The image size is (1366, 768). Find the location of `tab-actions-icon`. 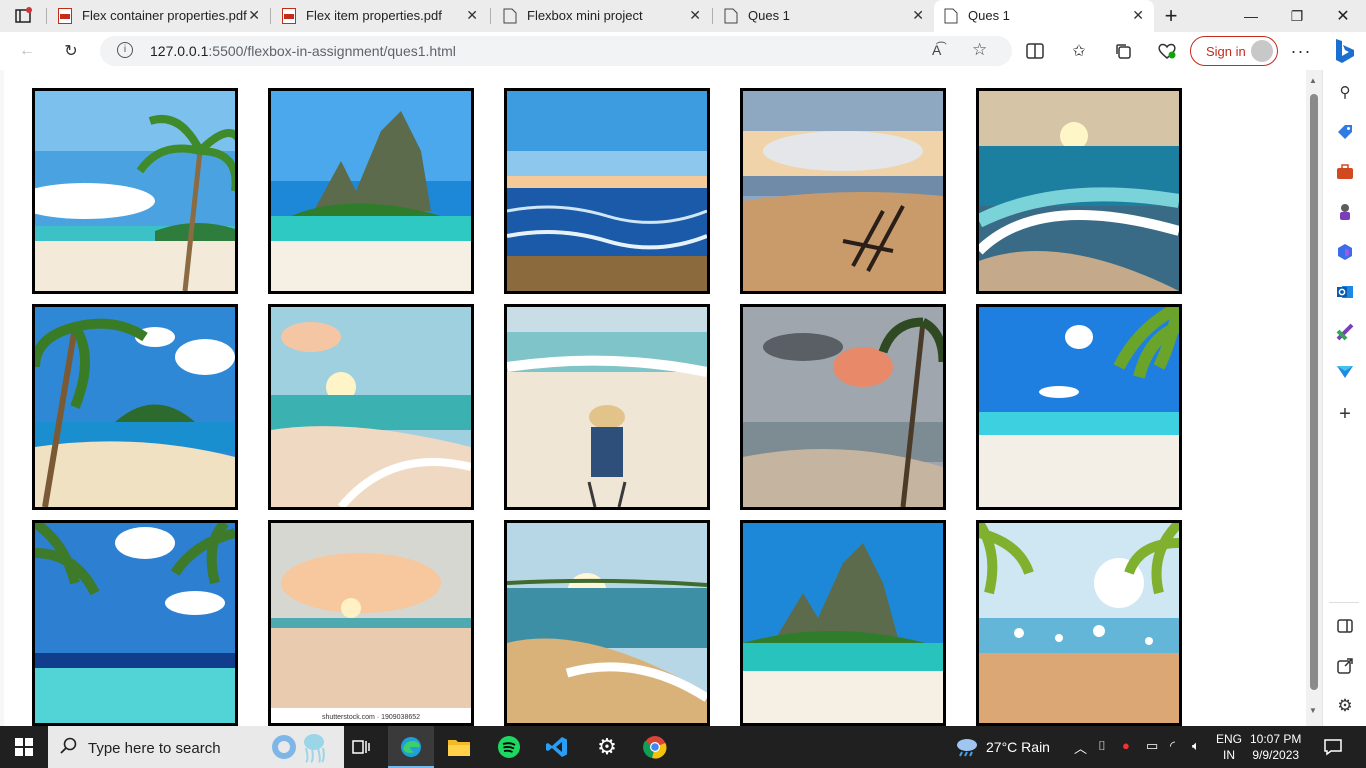

tab-actions-icon is located at coordinates (23, 16).